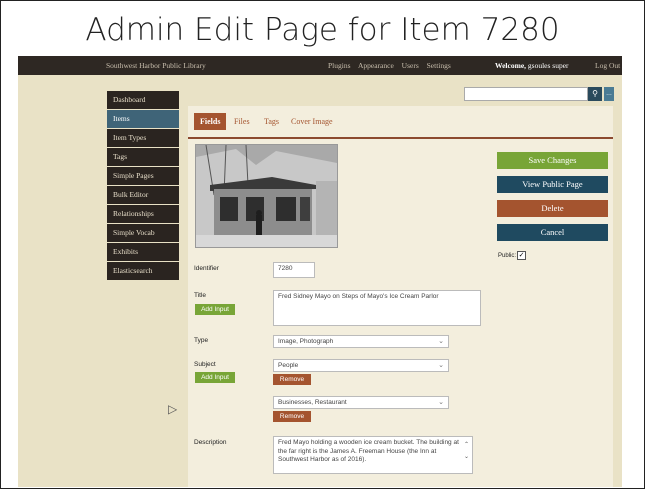  Describe the element at coordinates (292, 379) in the screenshot. I see `subject-1-remove-button: Remove` at that location.